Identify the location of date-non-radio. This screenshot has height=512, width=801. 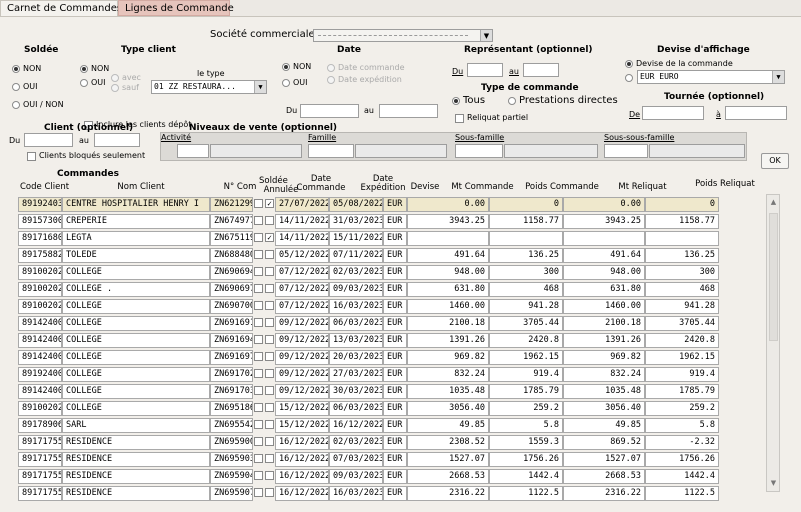
(286, 67).